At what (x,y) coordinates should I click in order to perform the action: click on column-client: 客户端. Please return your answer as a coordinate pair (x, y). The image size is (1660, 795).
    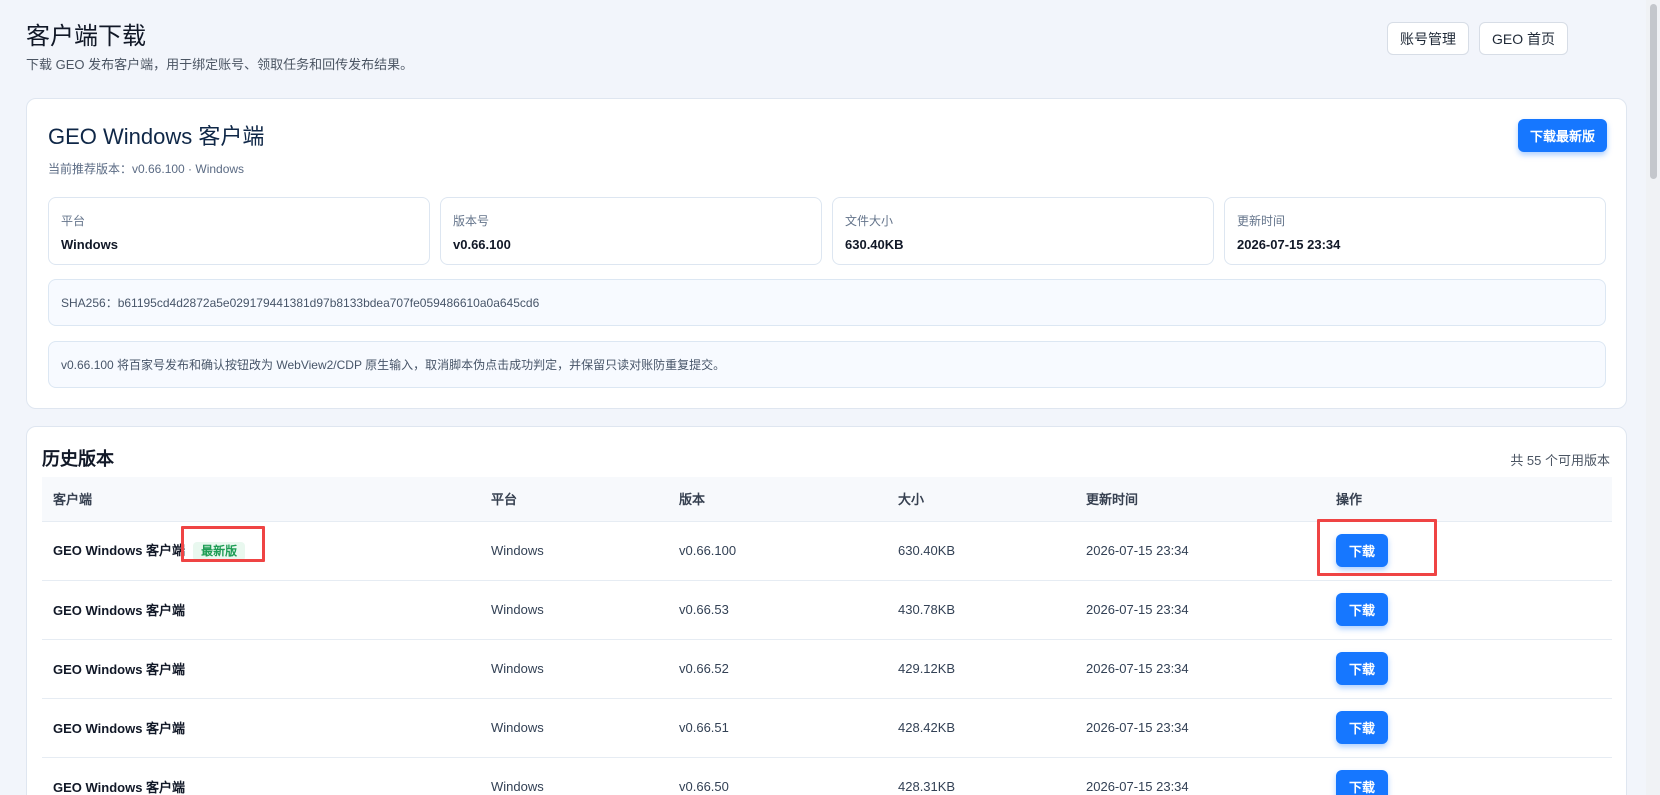
    Looking at the image, I should click on (261, 499).